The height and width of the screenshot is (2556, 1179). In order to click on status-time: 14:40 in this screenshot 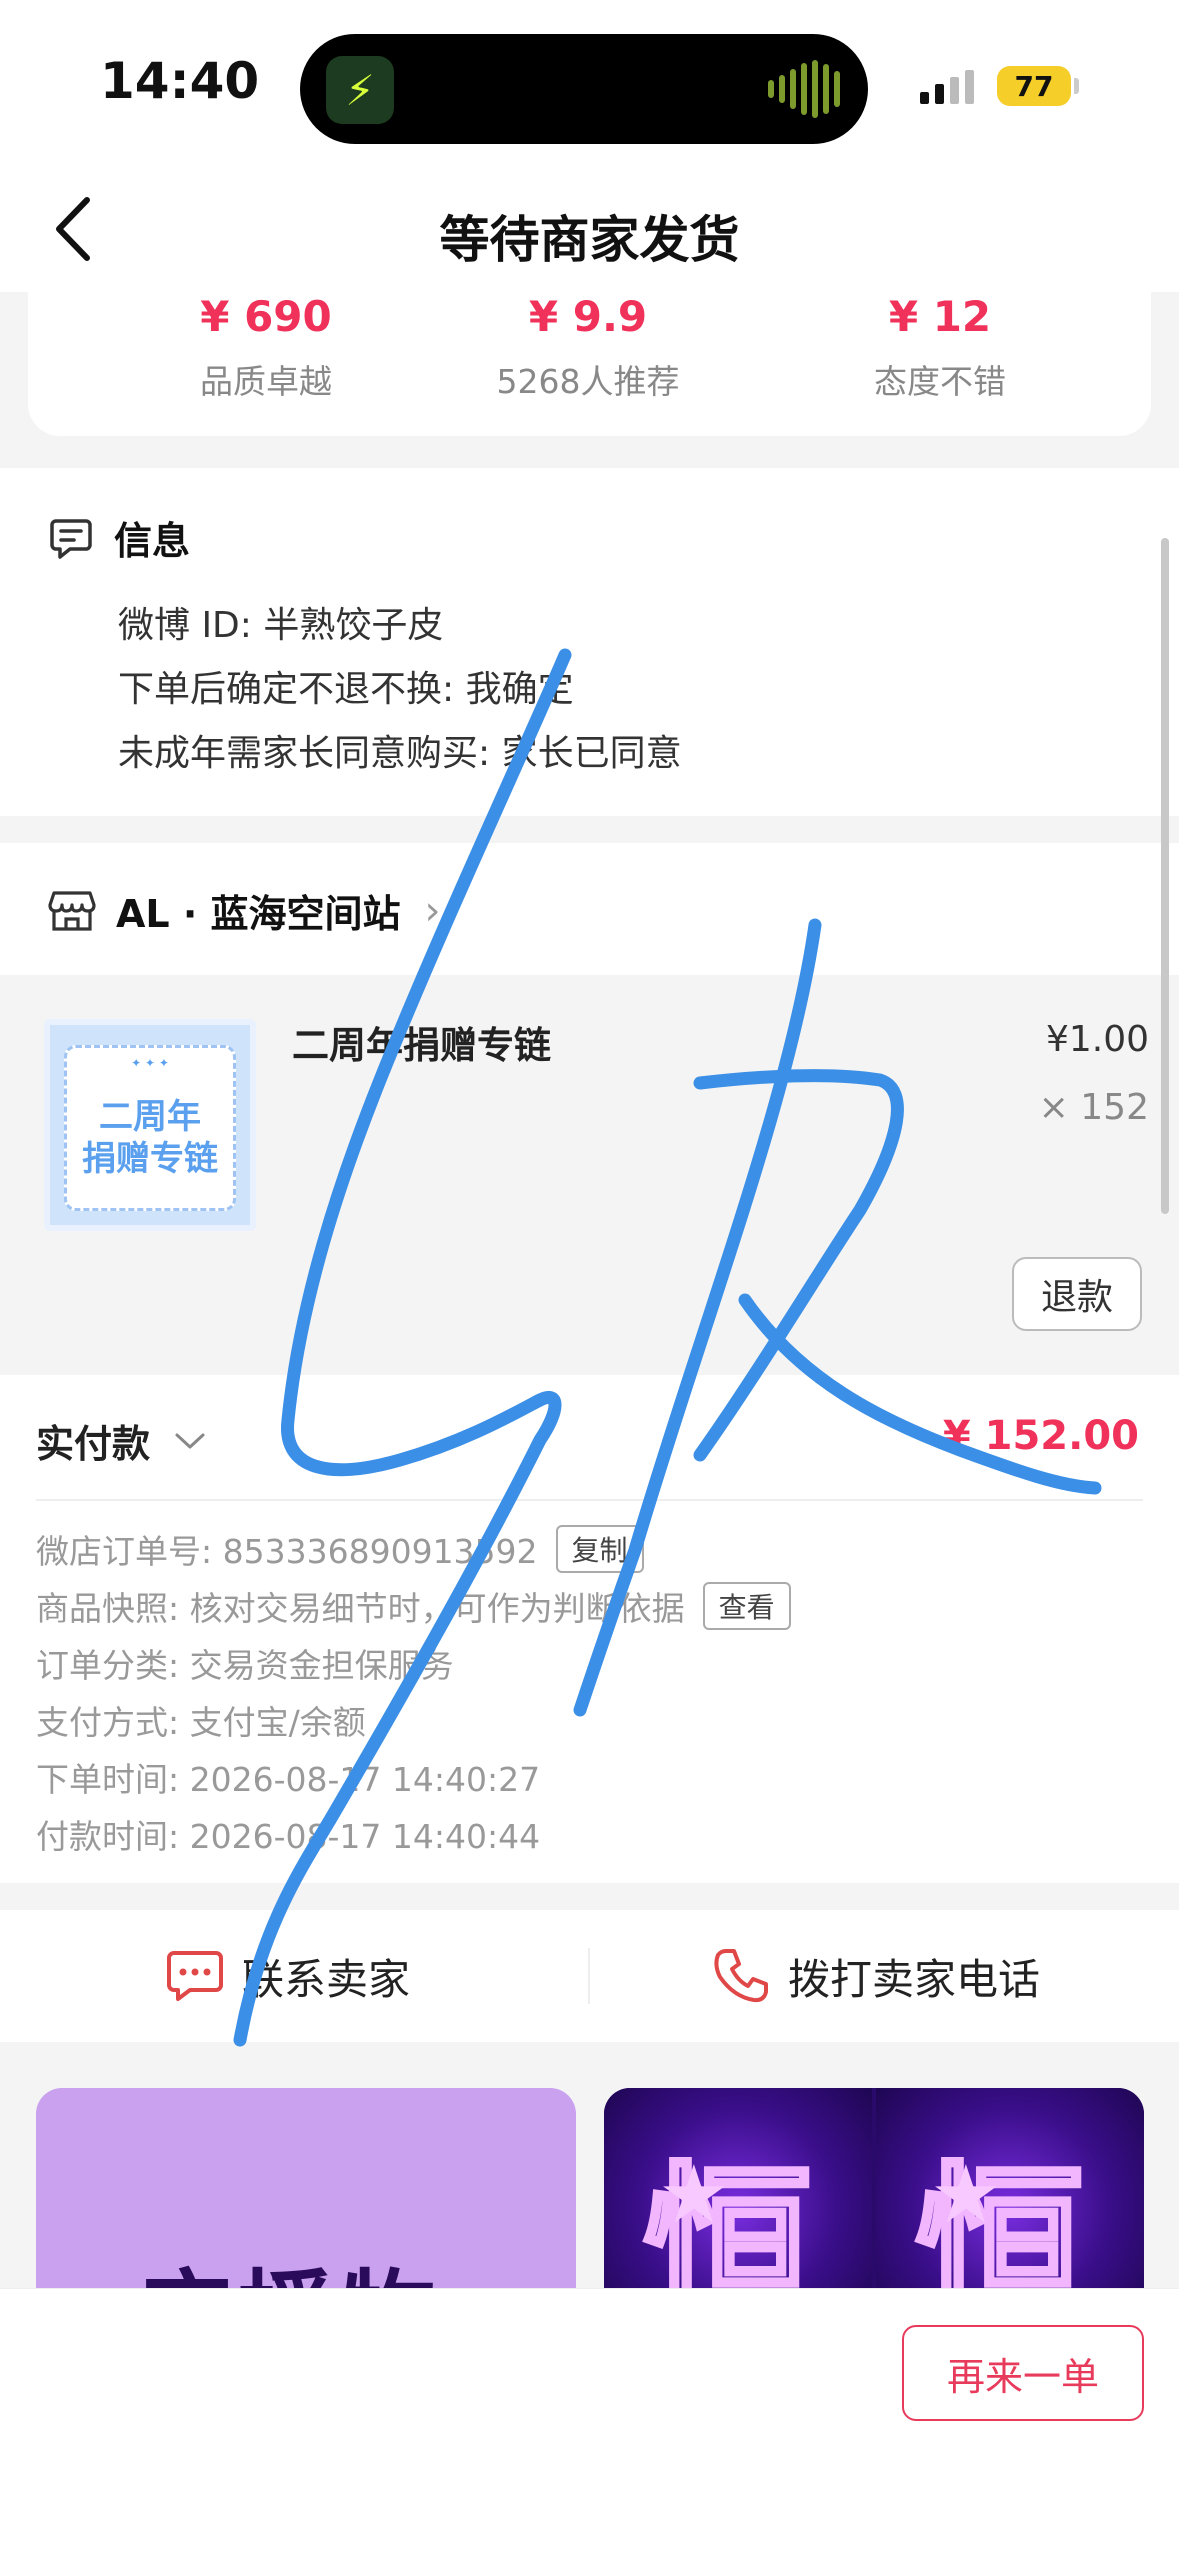, I will do `click(180, 81)`.